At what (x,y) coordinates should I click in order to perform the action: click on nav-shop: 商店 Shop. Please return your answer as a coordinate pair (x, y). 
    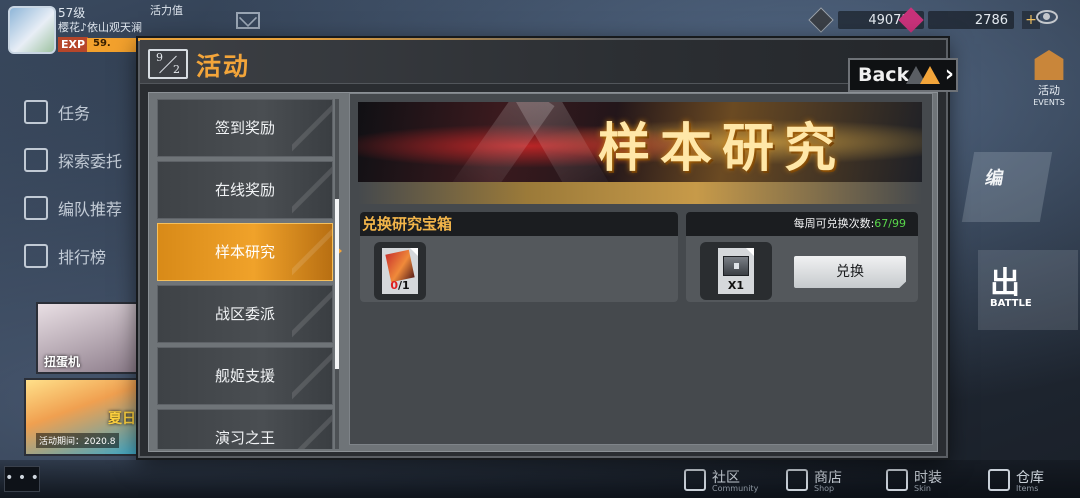
    Looking at the image, I should click on (814, 480).